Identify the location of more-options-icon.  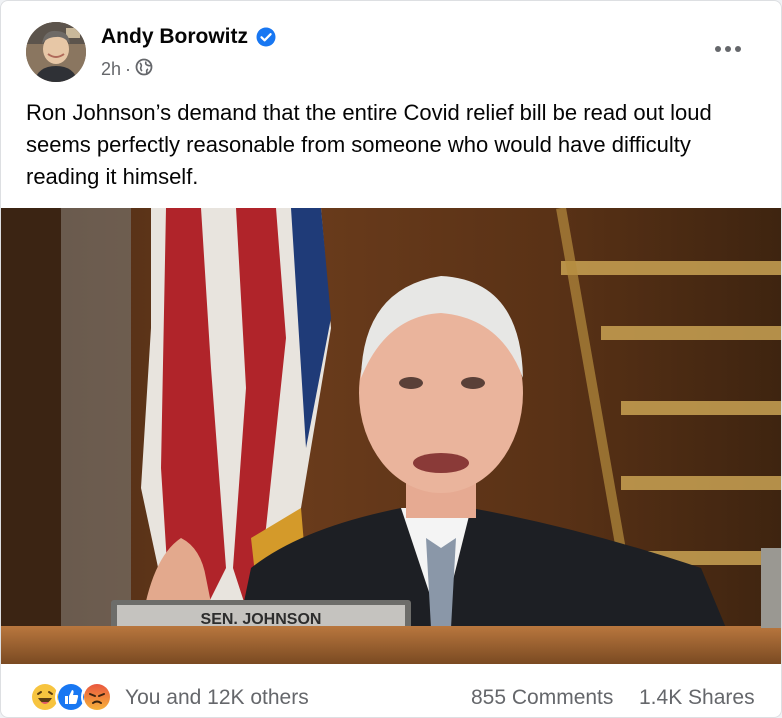
(728, 49).